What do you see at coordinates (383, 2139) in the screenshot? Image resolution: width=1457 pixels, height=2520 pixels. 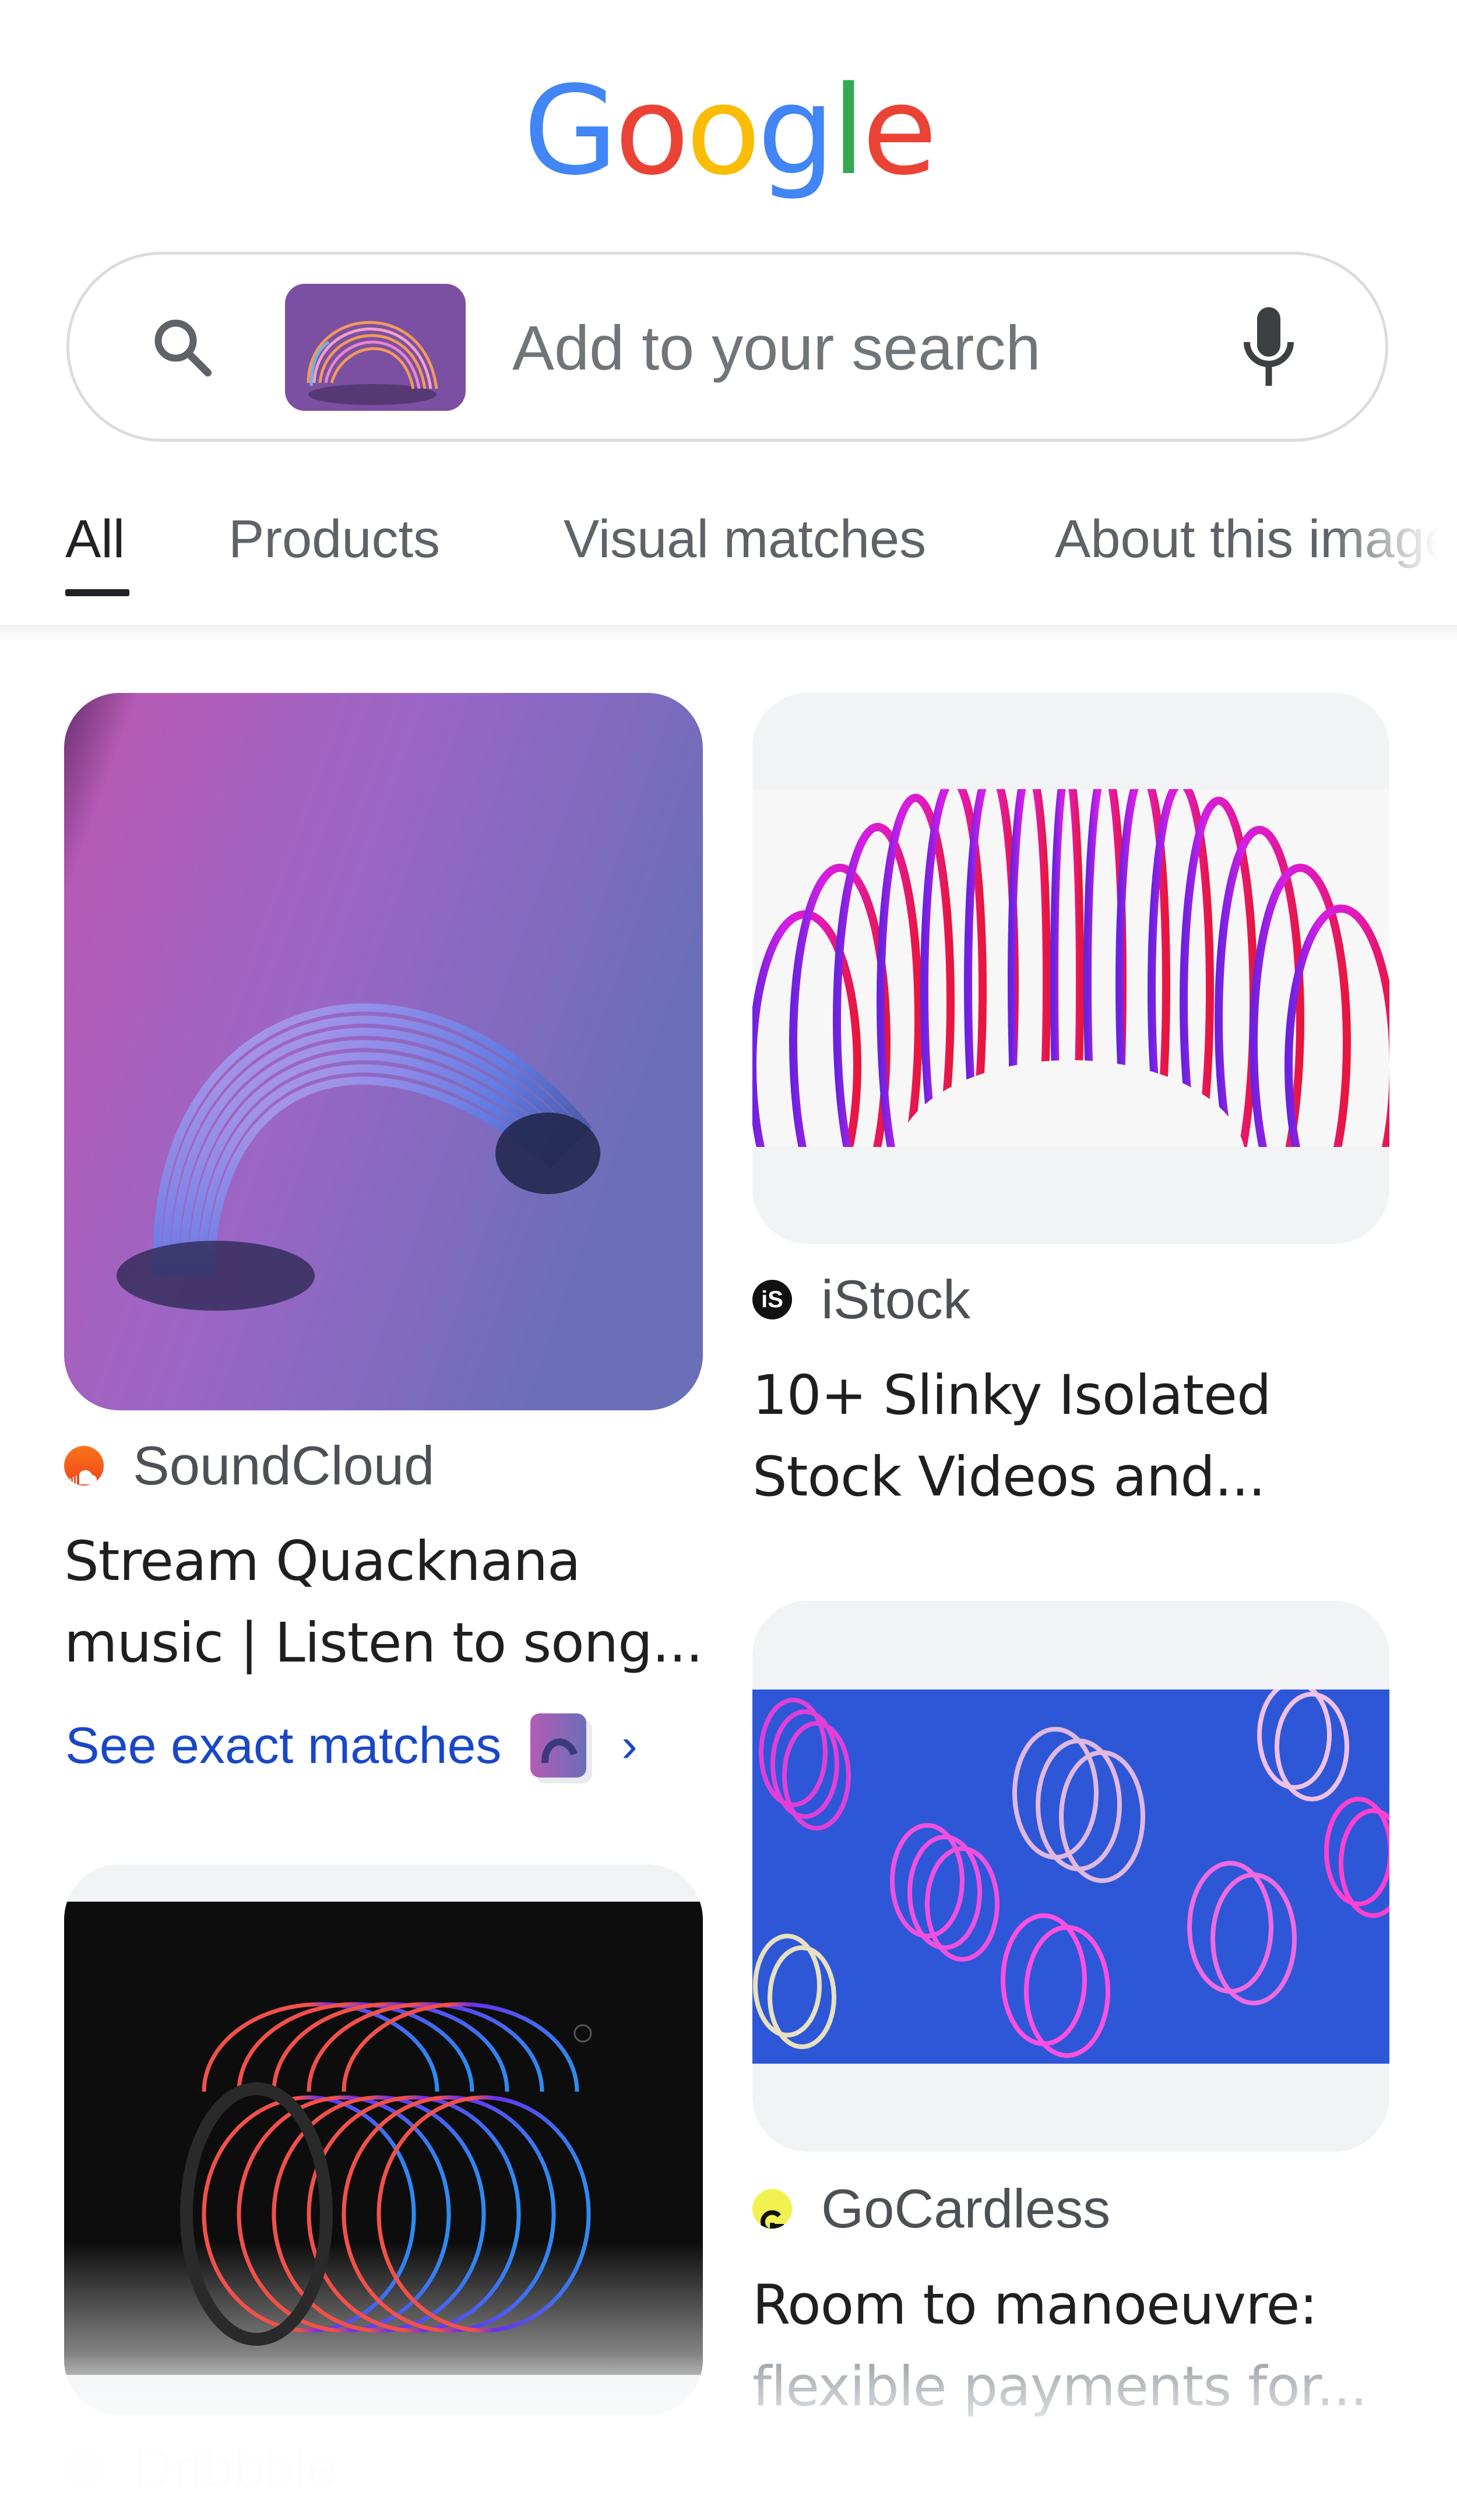 I see `result-image-dribbble` at bounding box center [383, 2139].